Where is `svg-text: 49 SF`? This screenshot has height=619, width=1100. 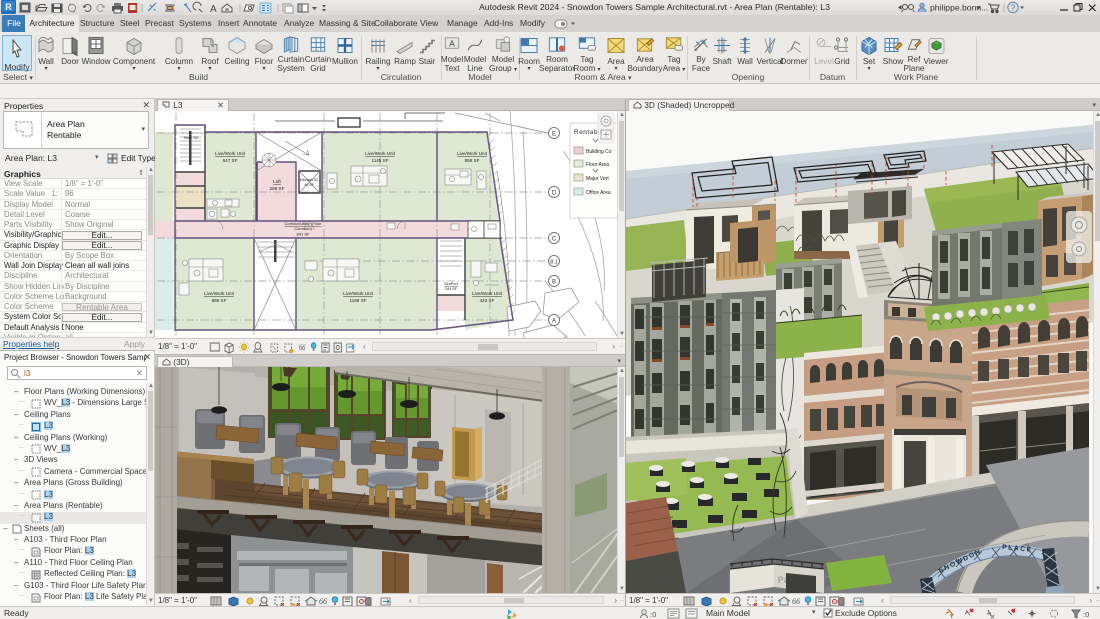
svg-text: 49 SF is located at coordinates (309, 185).